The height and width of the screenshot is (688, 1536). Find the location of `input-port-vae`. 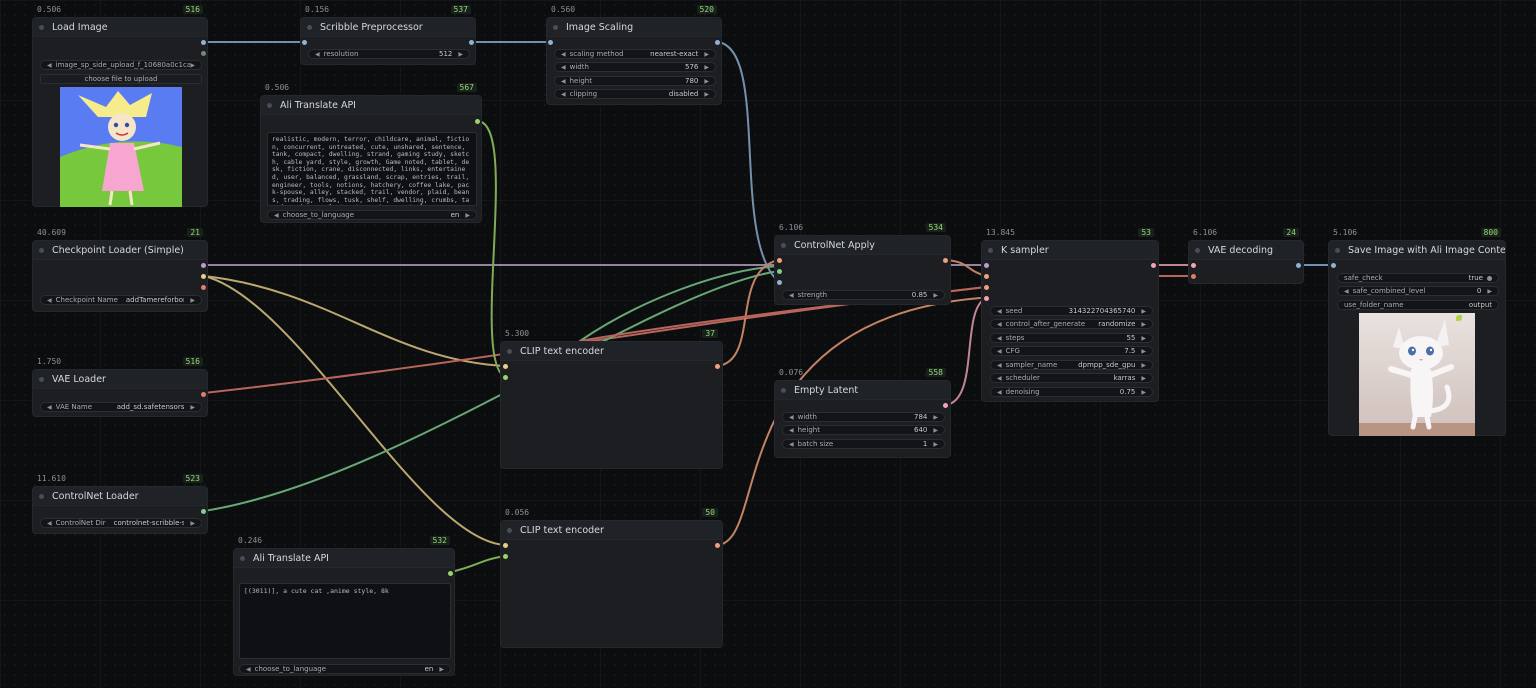

input-port-vae is located at coordinates (1193, 276).